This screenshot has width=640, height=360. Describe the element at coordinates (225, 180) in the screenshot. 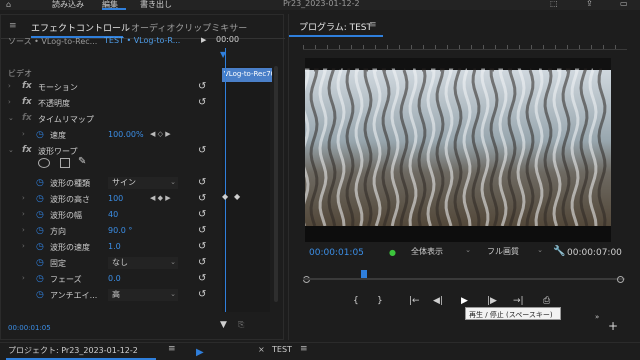

I see `playhead-line` at that location.